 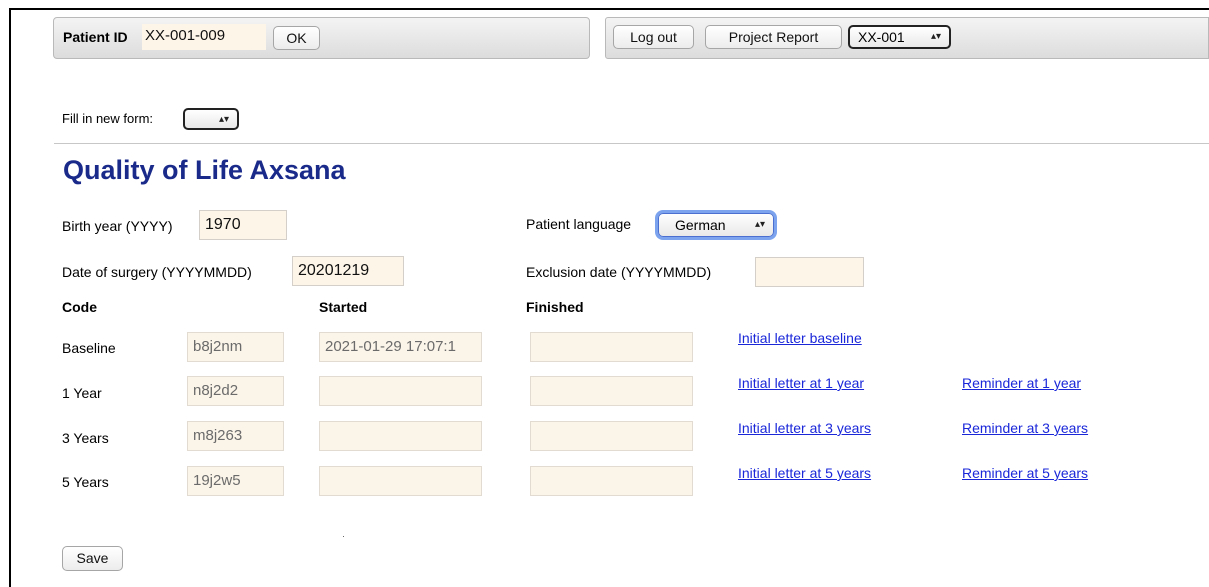 I want to click on started-field-3-years, so click(x=400, y=436).